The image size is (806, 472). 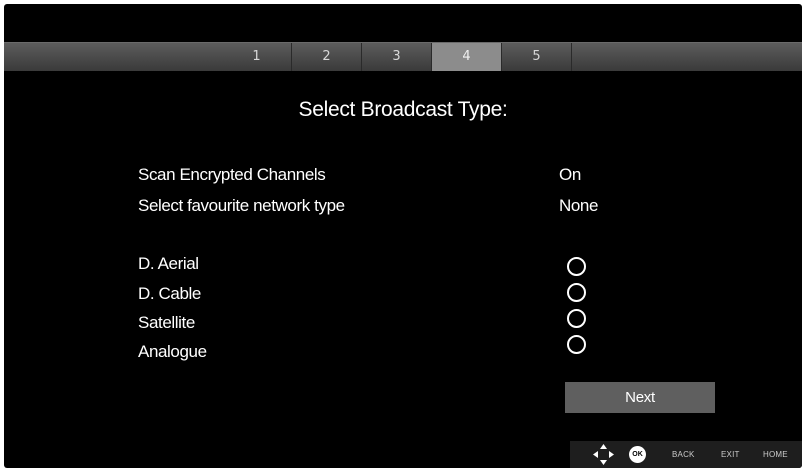 What do you see at coordinates (232, 175) in the screenshot?
I see `scan-encrypted-label: Scan Encrypted Channels` at bounding box center [232, 175].